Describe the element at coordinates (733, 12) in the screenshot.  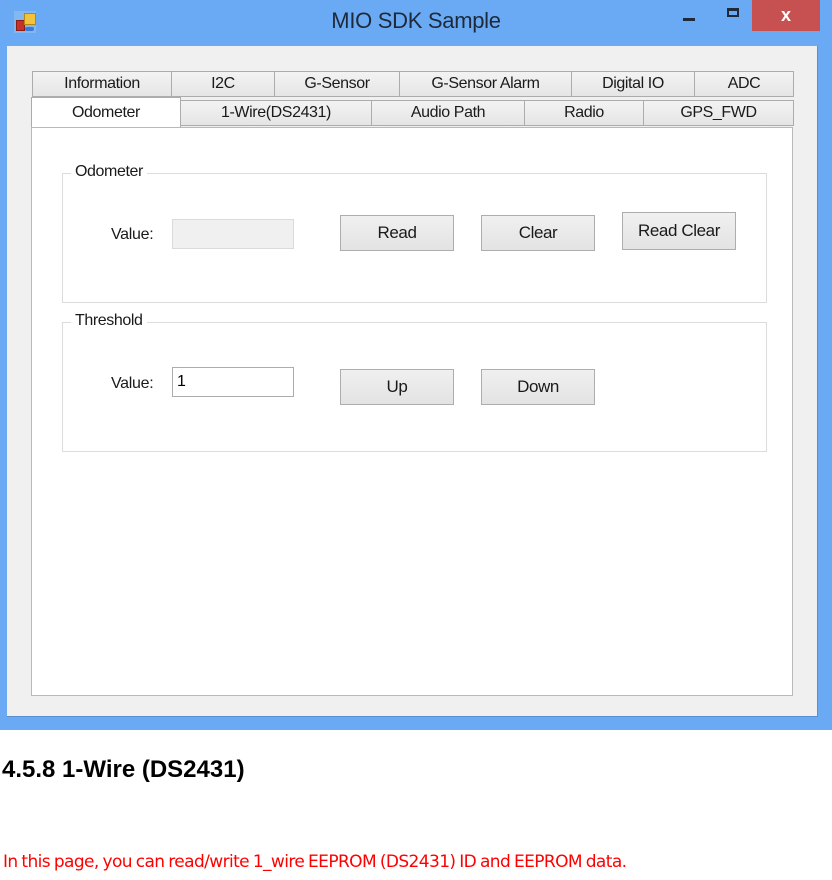
I see `maximize-icon` at that location.